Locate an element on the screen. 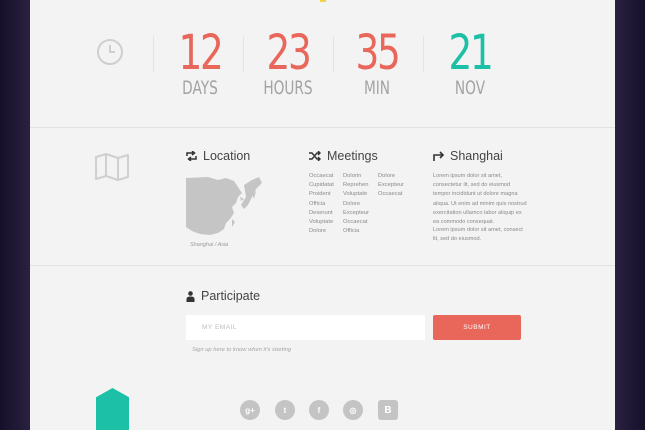 The image size is (645, 430). frame-right is located at coordinates (630, 215).